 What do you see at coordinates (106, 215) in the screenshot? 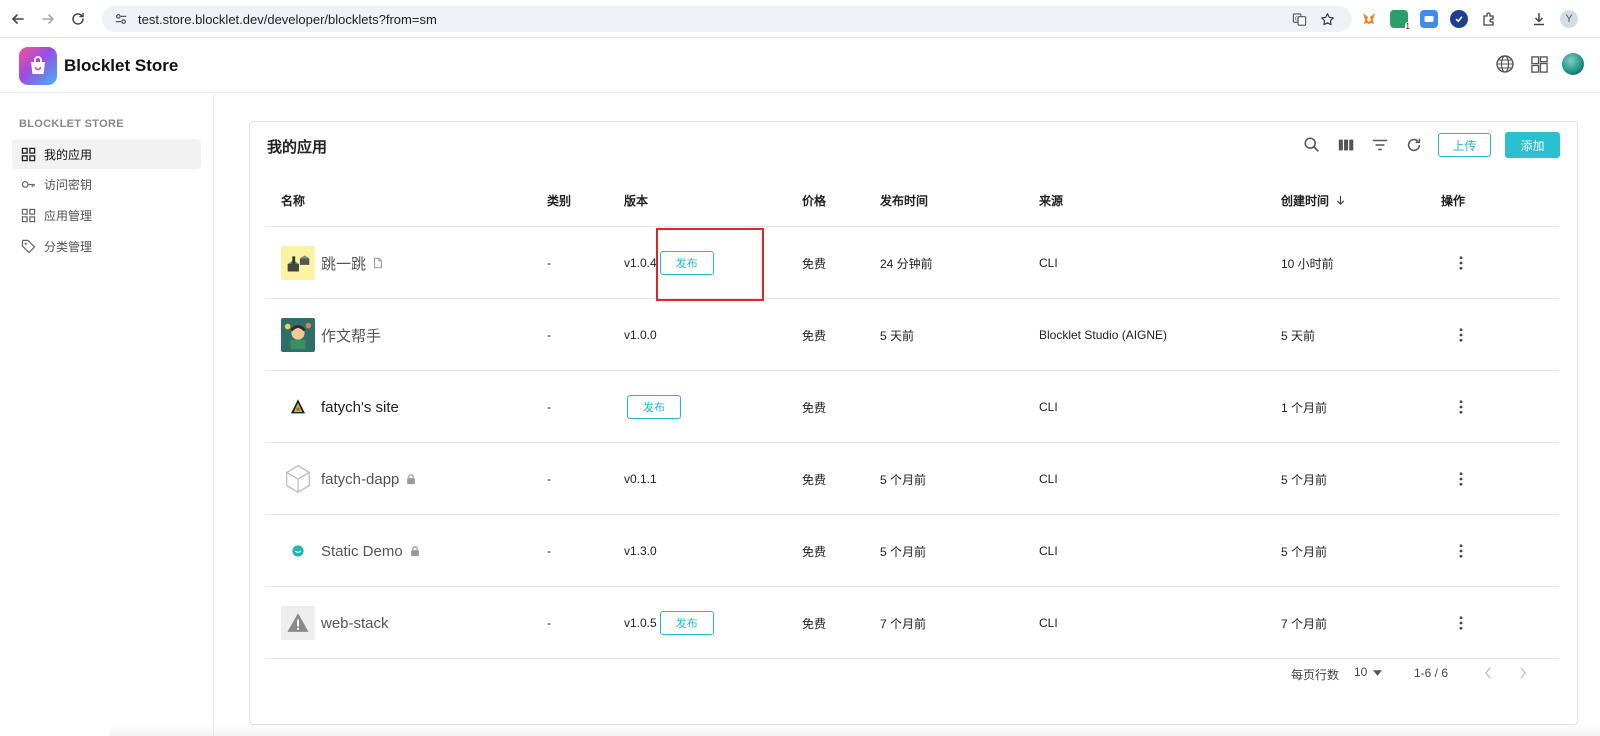
I see `sidebar-item-app-management: 应用管理` at bounding box center [106, 215].